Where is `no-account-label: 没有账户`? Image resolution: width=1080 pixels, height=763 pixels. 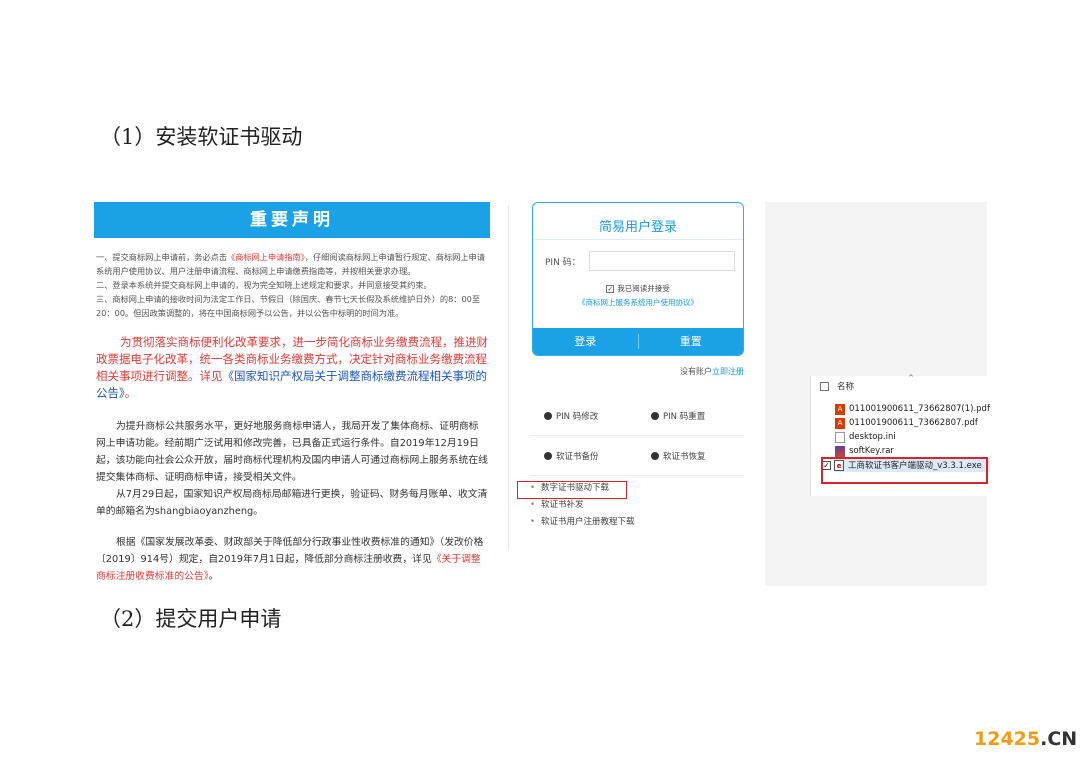
no-account-label: 没有账户 is located at coordinates (696, 371).